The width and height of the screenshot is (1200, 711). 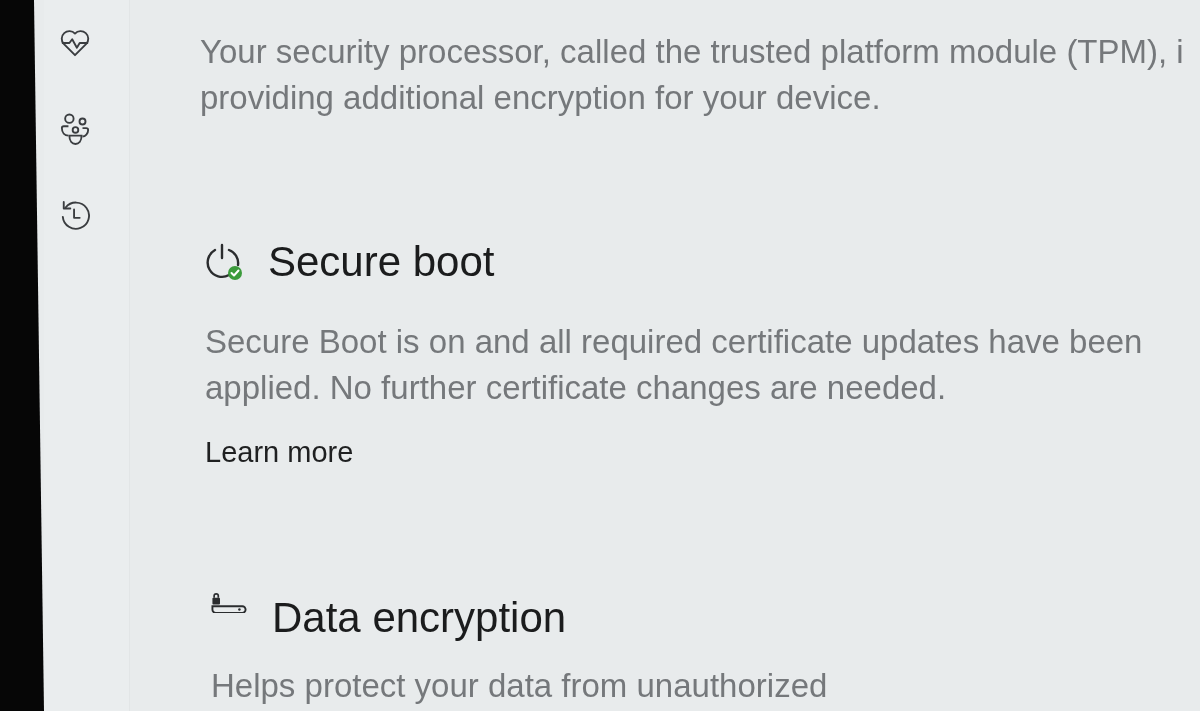 I want to click on lock-drive-icon, so click(x=229, y=602).